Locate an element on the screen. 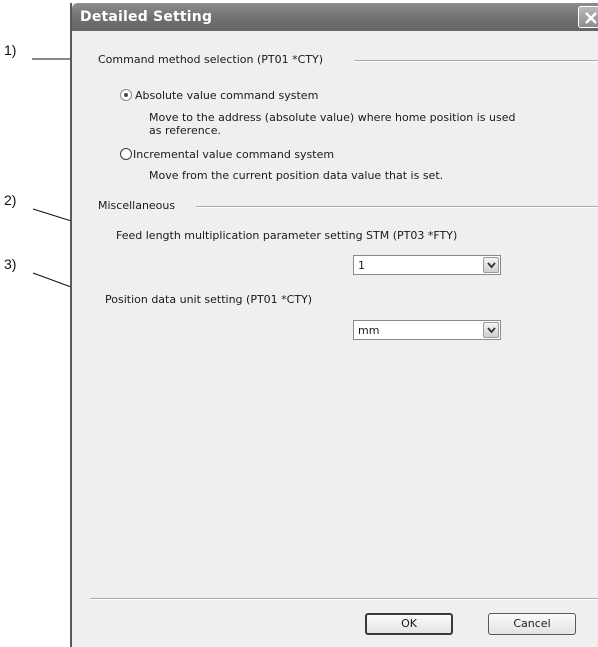  position-unit-label: Position data unit setting (PT01 *CTY) is located at coordinates (209, 299).